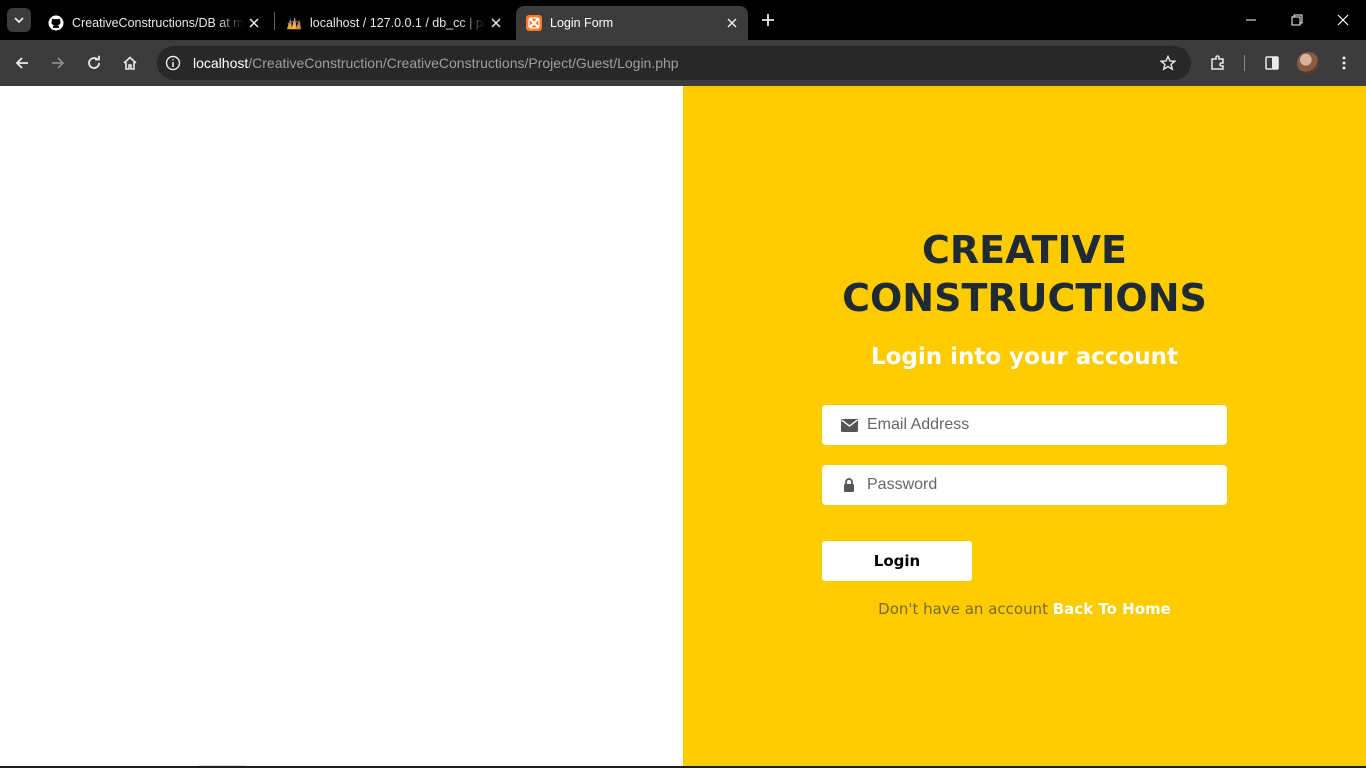  I want to click on back-button, so click(22, 63).